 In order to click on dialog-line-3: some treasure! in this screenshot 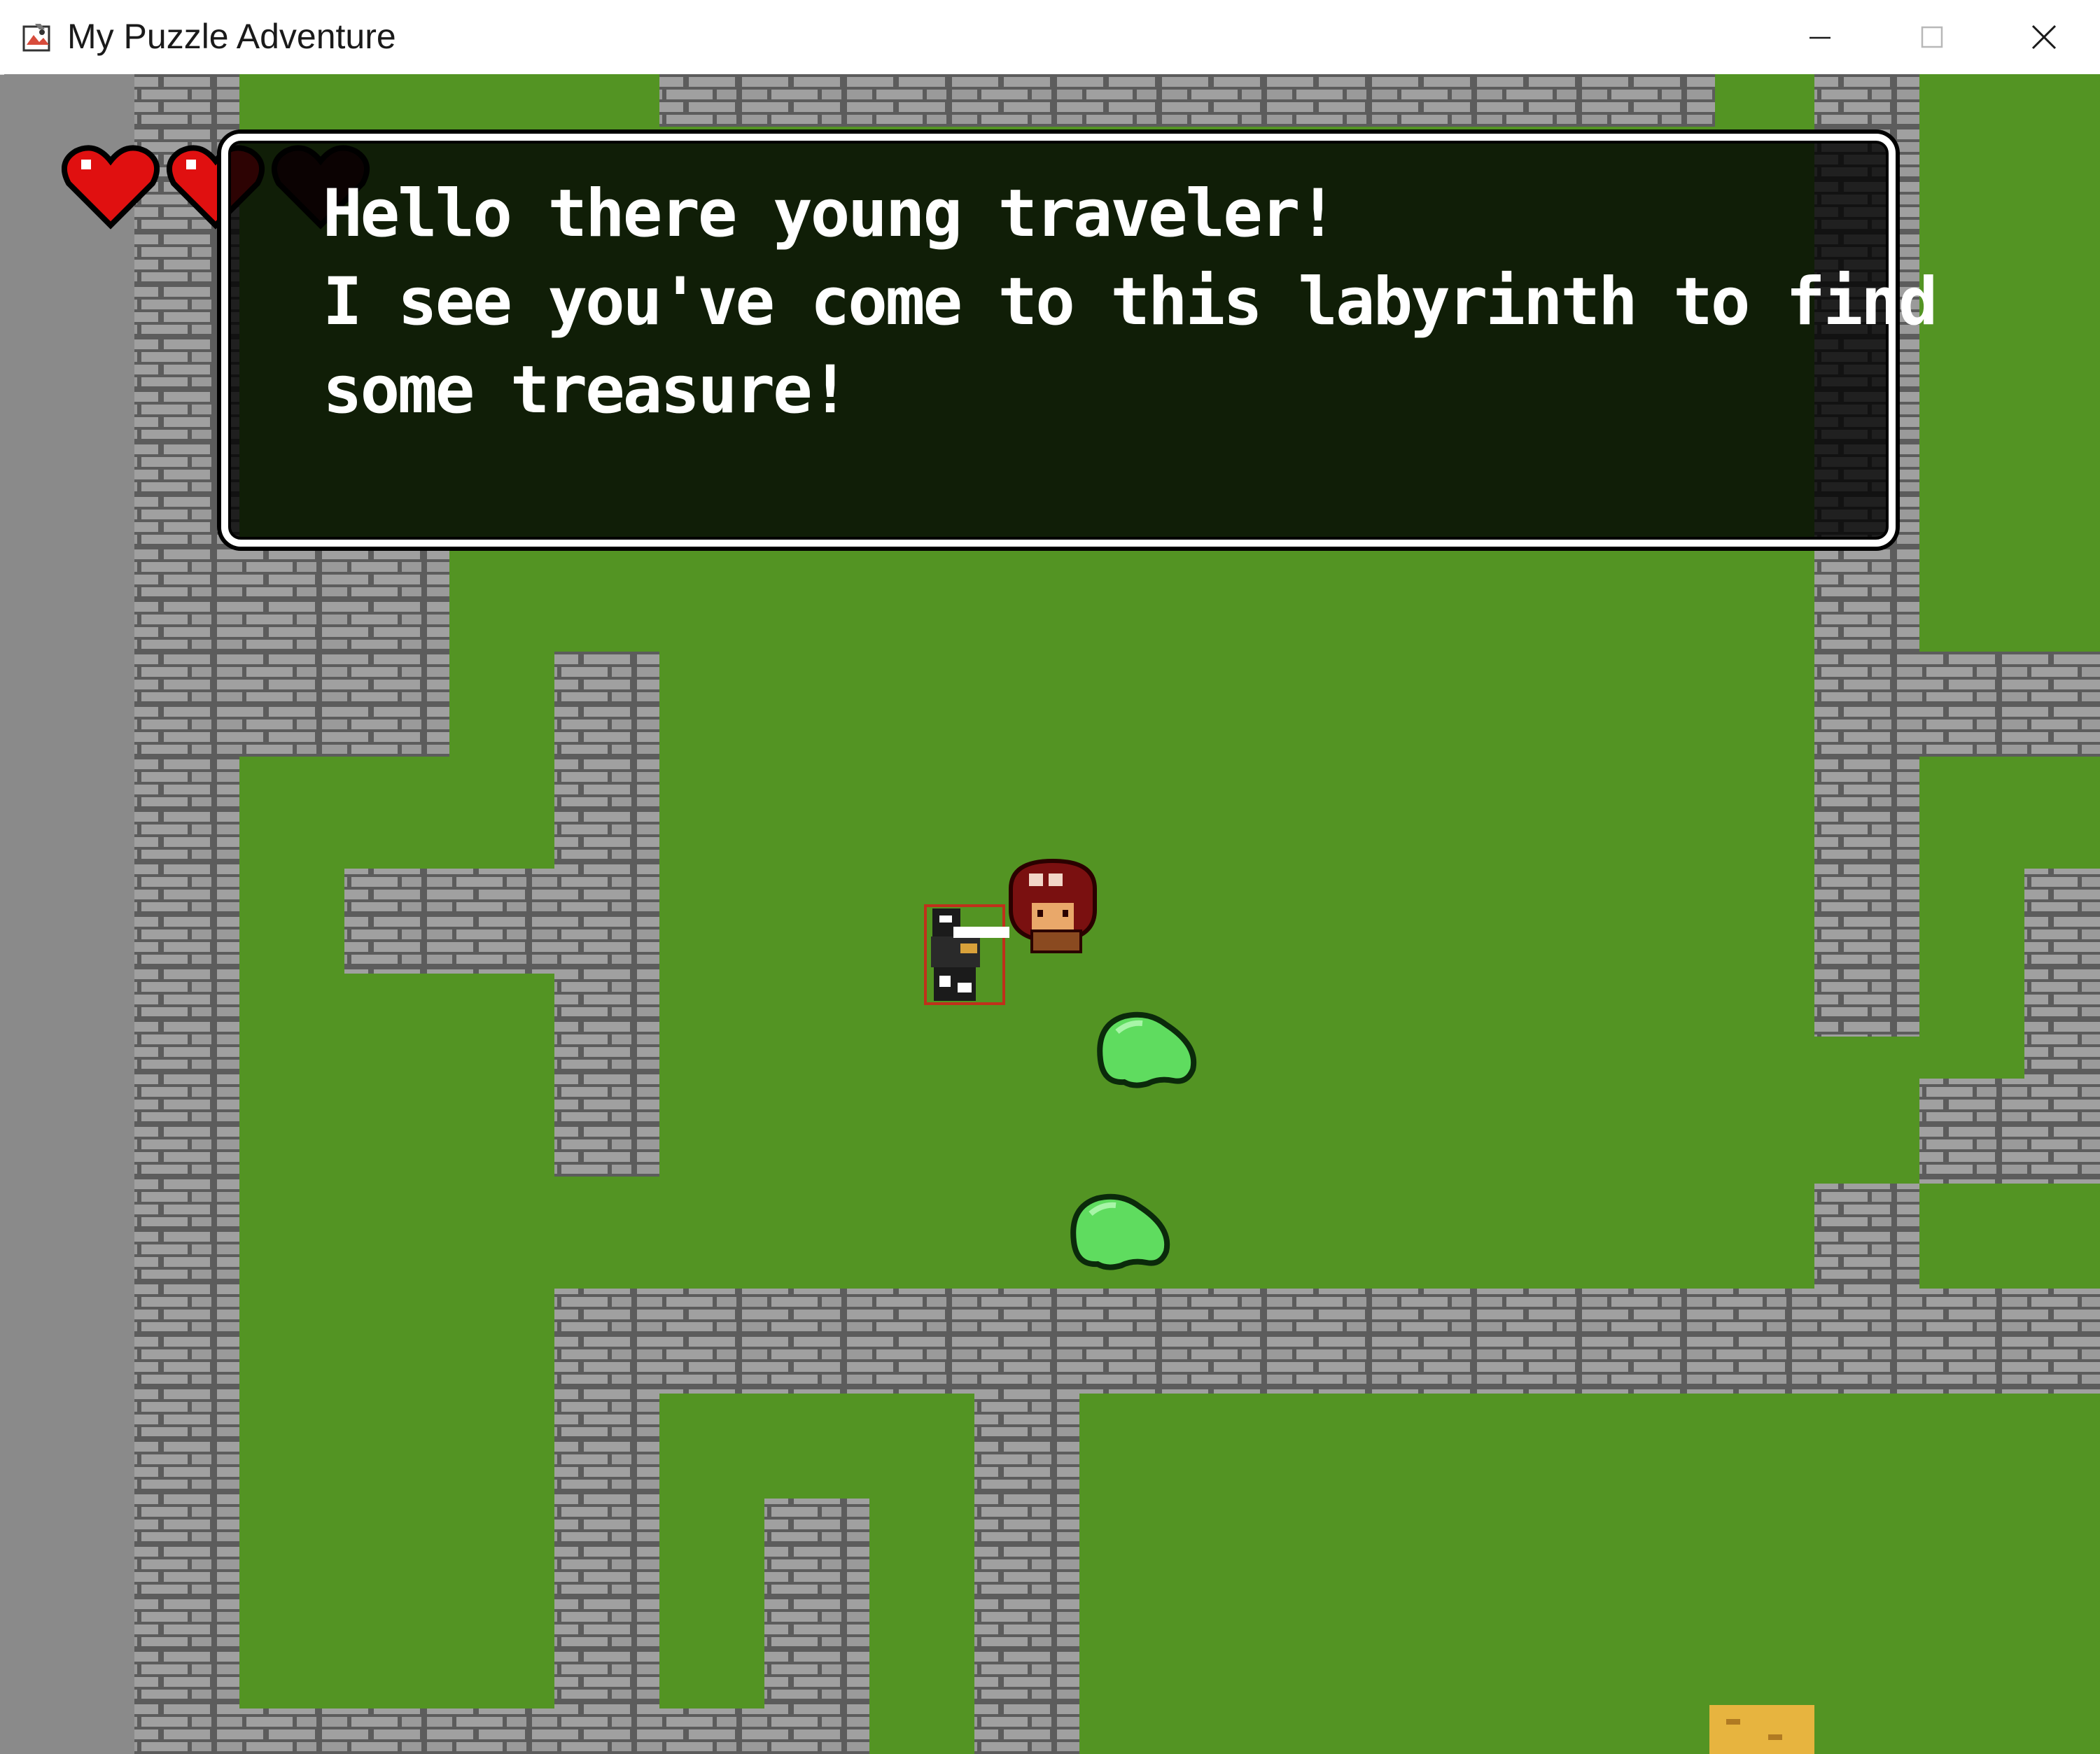, I will do `click(586, 390)`.